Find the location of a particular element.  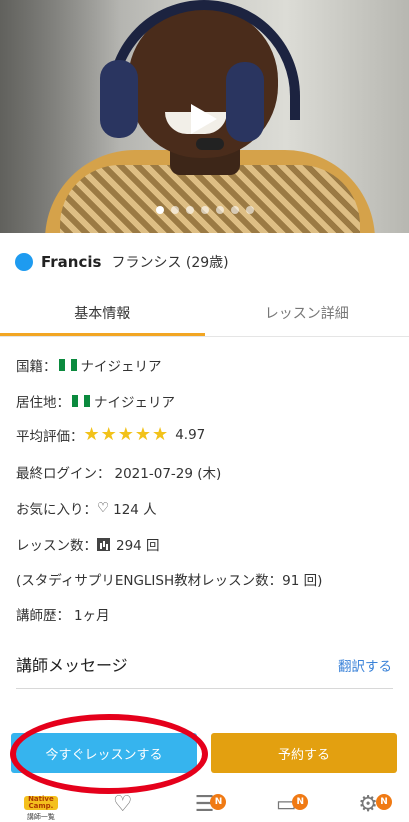

translate-link: 翻訳する is located at coordinates (365, 665).